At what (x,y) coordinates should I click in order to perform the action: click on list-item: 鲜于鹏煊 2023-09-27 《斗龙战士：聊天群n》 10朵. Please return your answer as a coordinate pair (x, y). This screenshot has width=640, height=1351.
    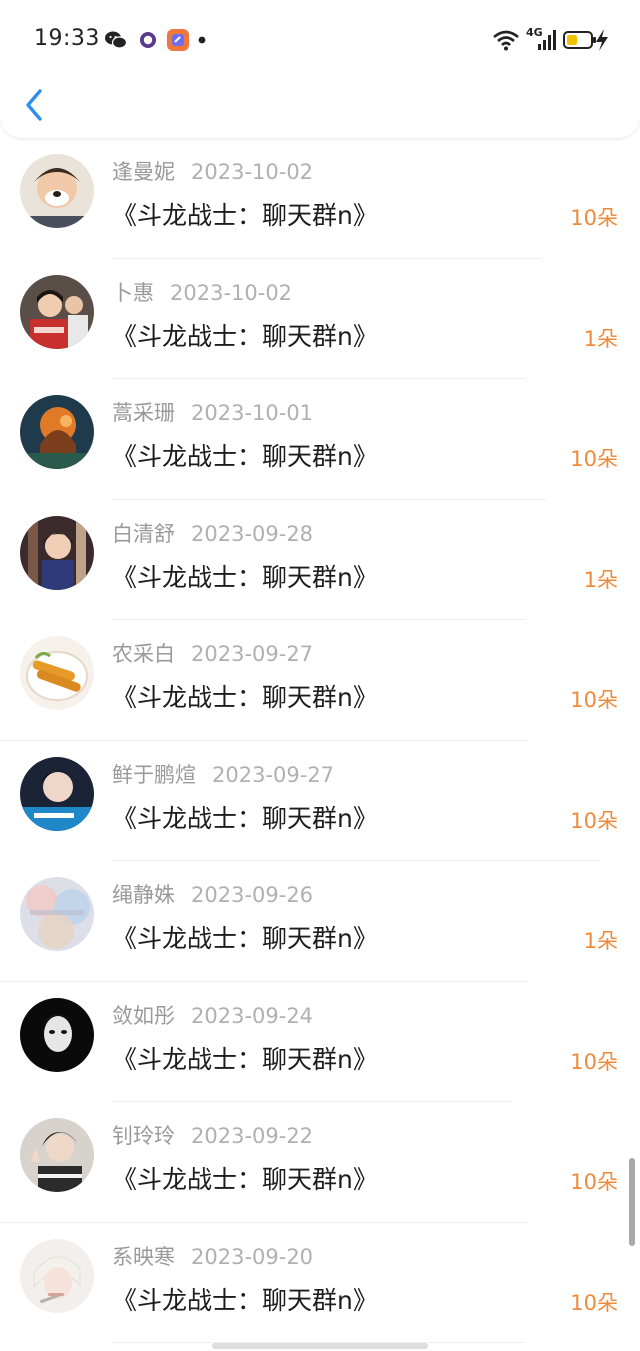
    Looking at the image, I should click on (320, 801).